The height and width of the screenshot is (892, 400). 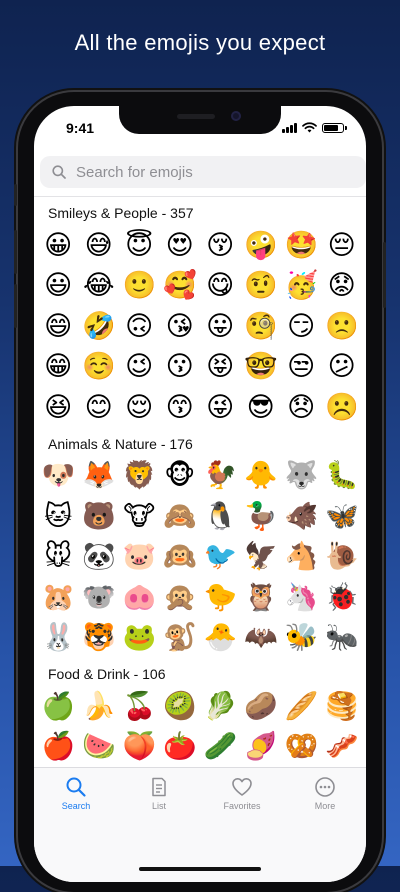 I want to click on emoji-cell: 🦋, so click(x=342, y=516).